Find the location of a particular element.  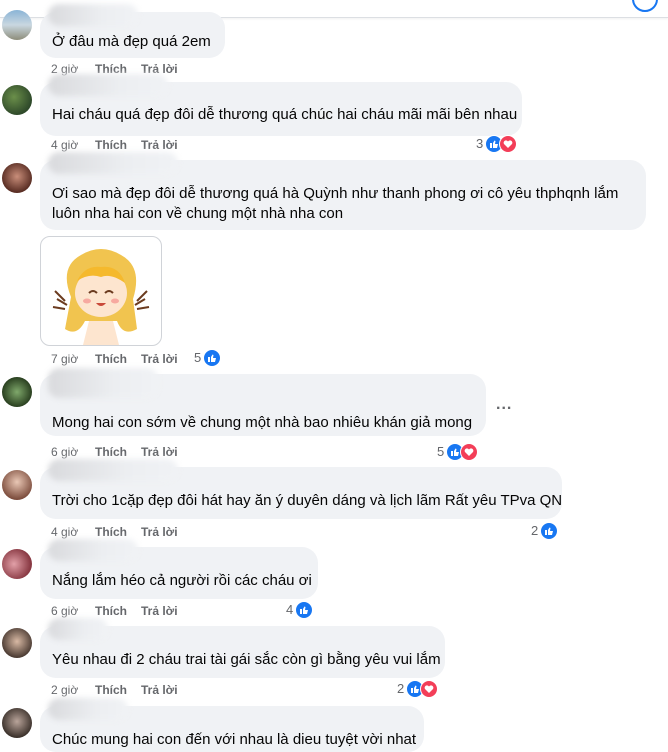

comment-bubble: Ở đâu mà đẹp quá 2em is located at coordinates (132, 31).